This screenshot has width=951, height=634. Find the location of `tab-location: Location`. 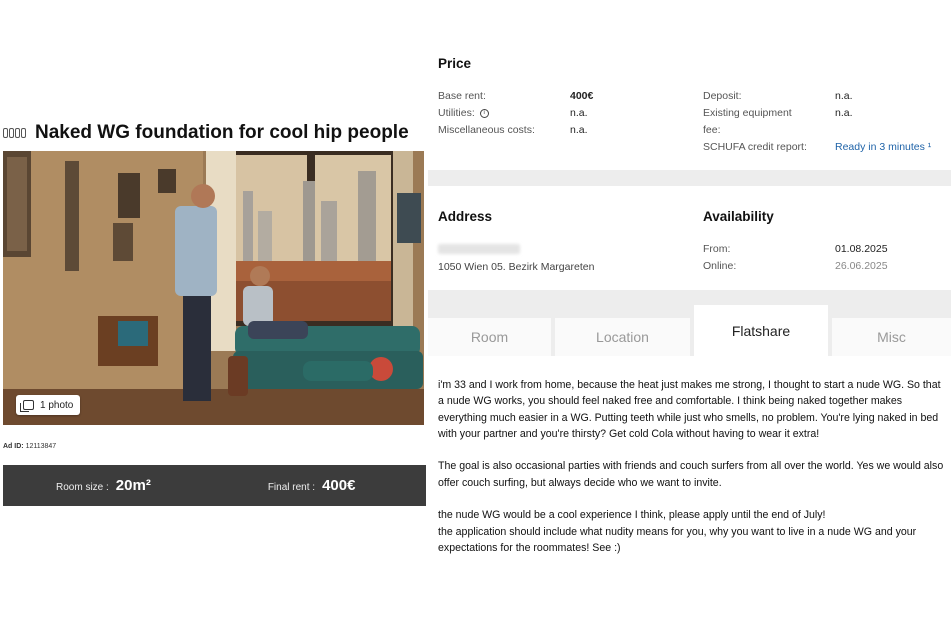

tab-location: Location is located at coordinates (622, 337).